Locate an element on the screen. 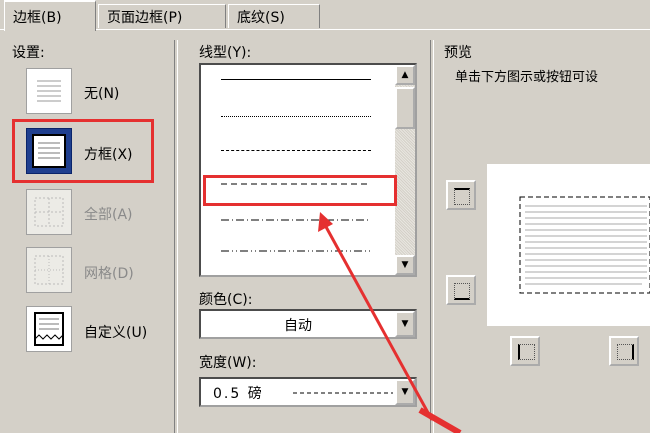  tab-label: 边框(B) is located at coordinates (37, 18).